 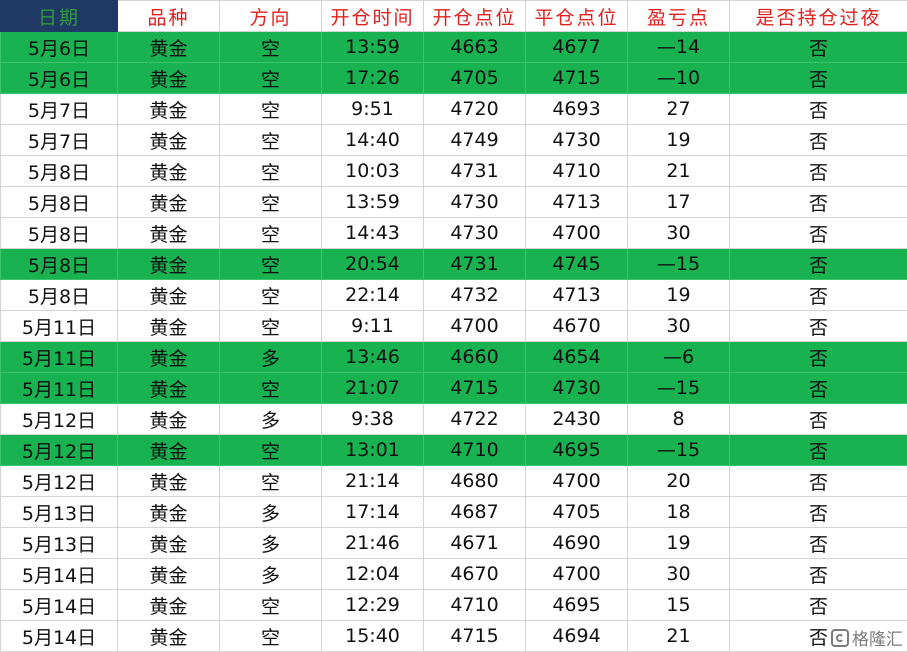 What do you see at coordinates (474, 78) in the screenshot?
I see `cell-open-price: 4705` at bounding box center [474, 78].